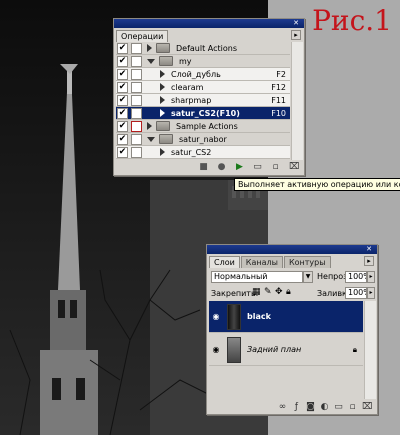 The height and width of the screenshot is (435, 400). Describe the element at coordinates (203, 167) in the screenshot. I see `stop-icon: ■` at that location.